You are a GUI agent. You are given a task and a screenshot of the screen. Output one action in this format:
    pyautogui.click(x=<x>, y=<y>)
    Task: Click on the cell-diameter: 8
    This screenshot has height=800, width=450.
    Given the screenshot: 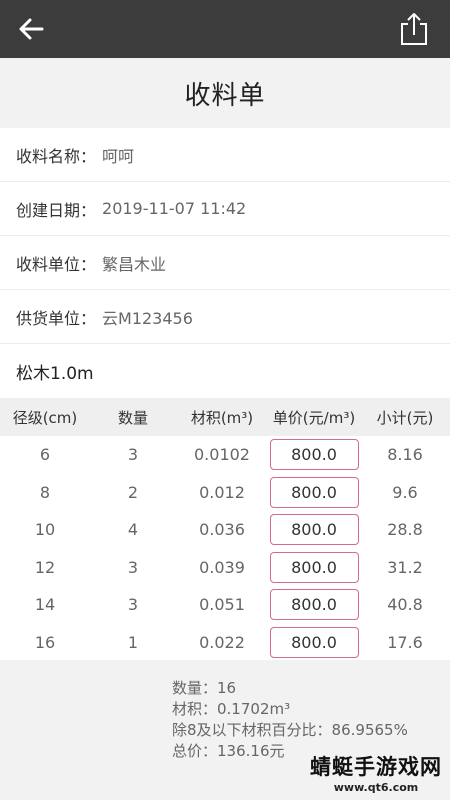 What is the action you would take?
    pyautogui.click(x=45, y=492)
    